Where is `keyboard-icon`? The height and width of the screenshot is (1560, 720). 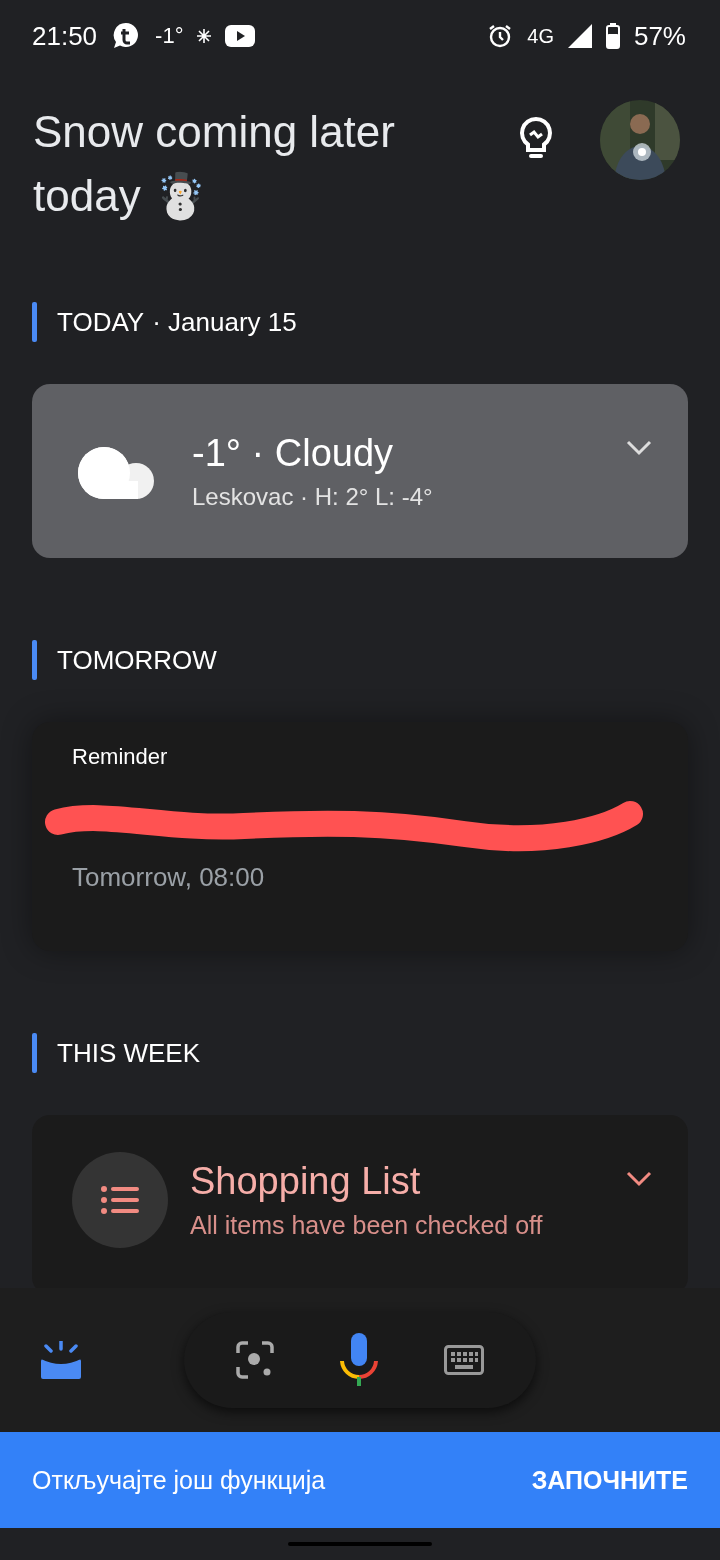
keyboard-icon is located at coordinates (463, 1360).